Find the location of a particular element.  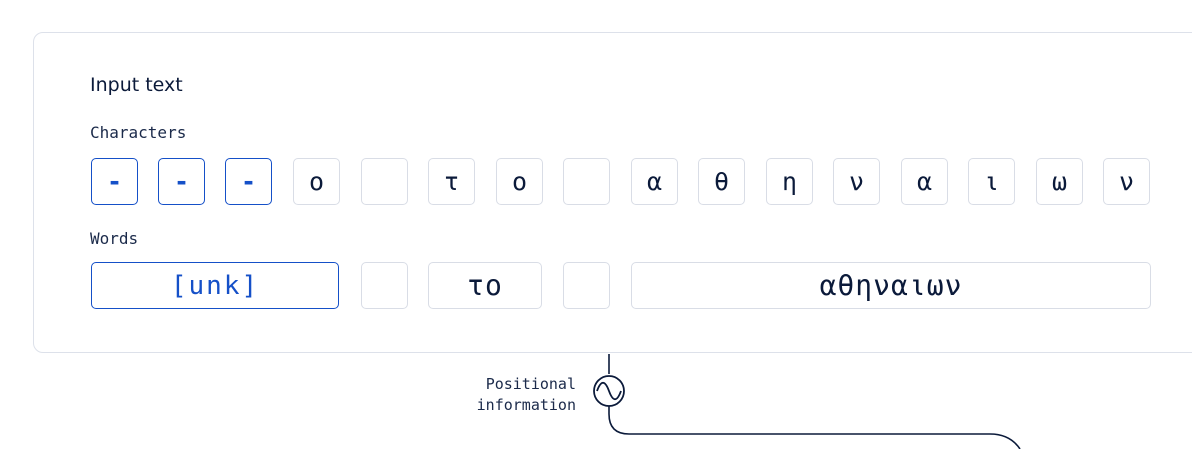

sine-wave-circle-icon is located at coordinates (609, 391).